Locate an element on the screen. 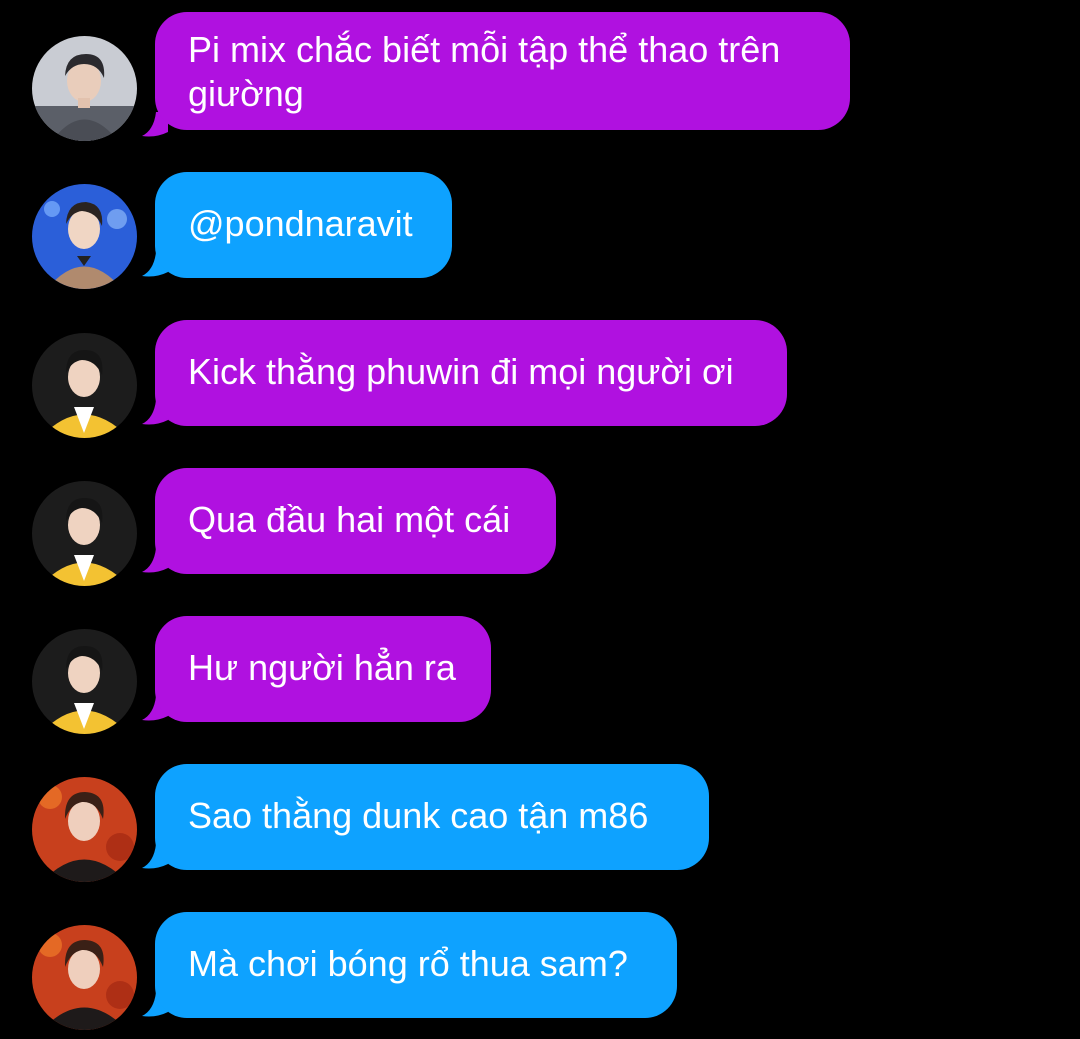 The width and height of the screenshot is (1080, 1039). message-text: @pondnaravit is located at coordinates (300, 223).